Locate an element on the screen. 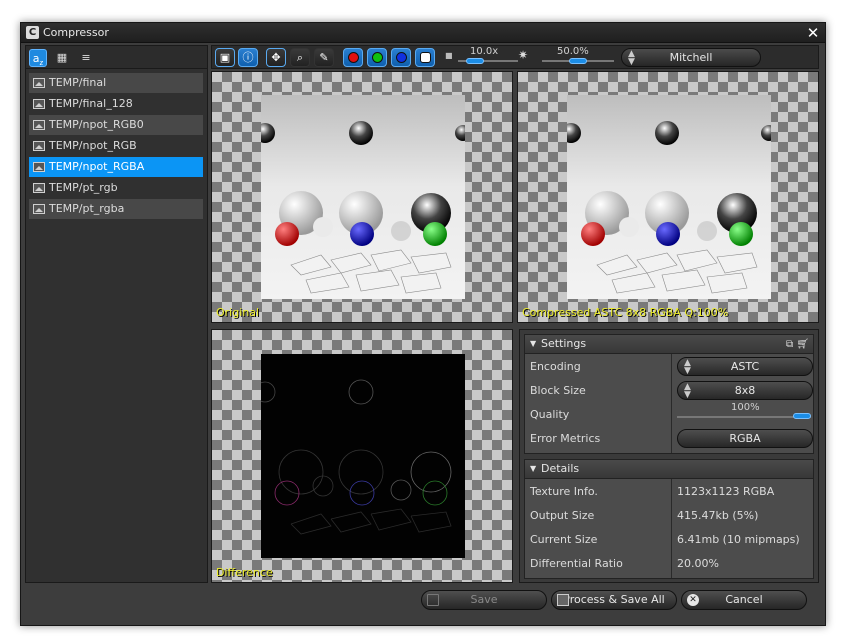  save-button: Save is located at coordinates (484, 600).